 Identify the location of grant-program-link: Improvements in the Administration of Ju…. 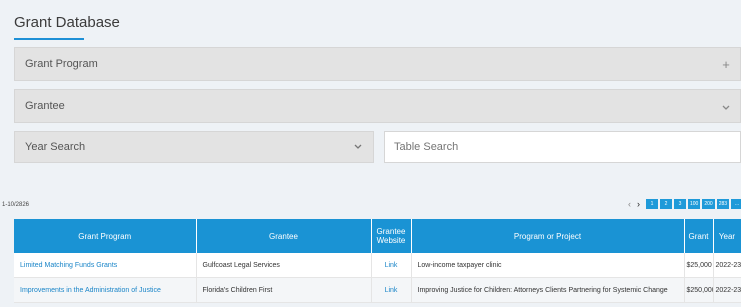
(105, 290).